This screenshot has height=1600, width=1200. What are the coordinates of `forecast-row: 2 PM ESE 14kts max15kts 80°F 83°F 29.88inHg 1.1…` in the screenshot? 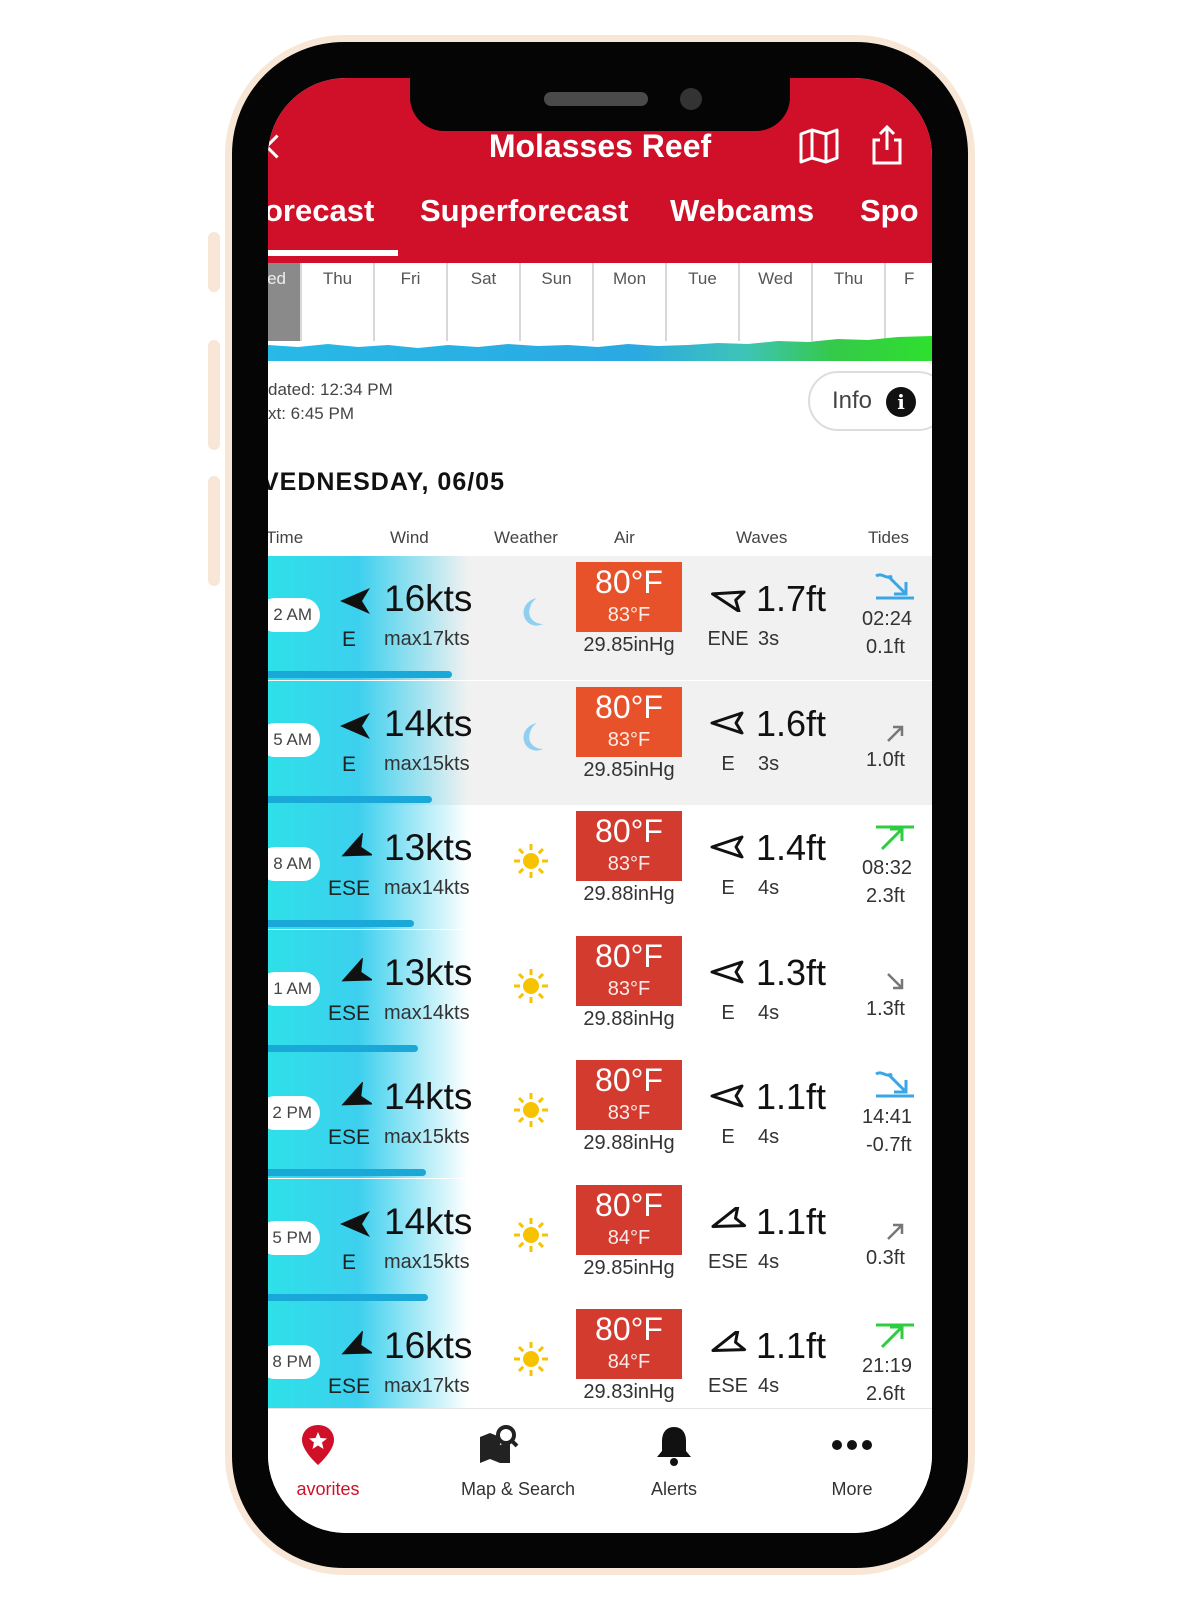 It's located at (600, 1116).